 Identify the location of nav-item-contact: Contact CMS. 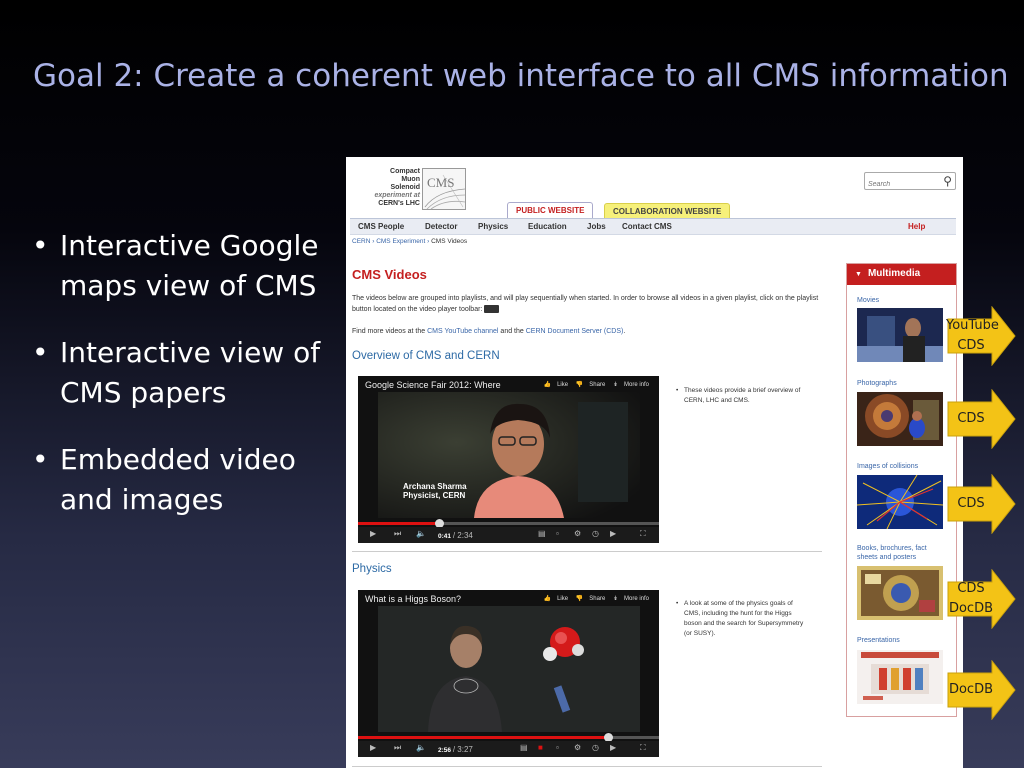
(647, 226).